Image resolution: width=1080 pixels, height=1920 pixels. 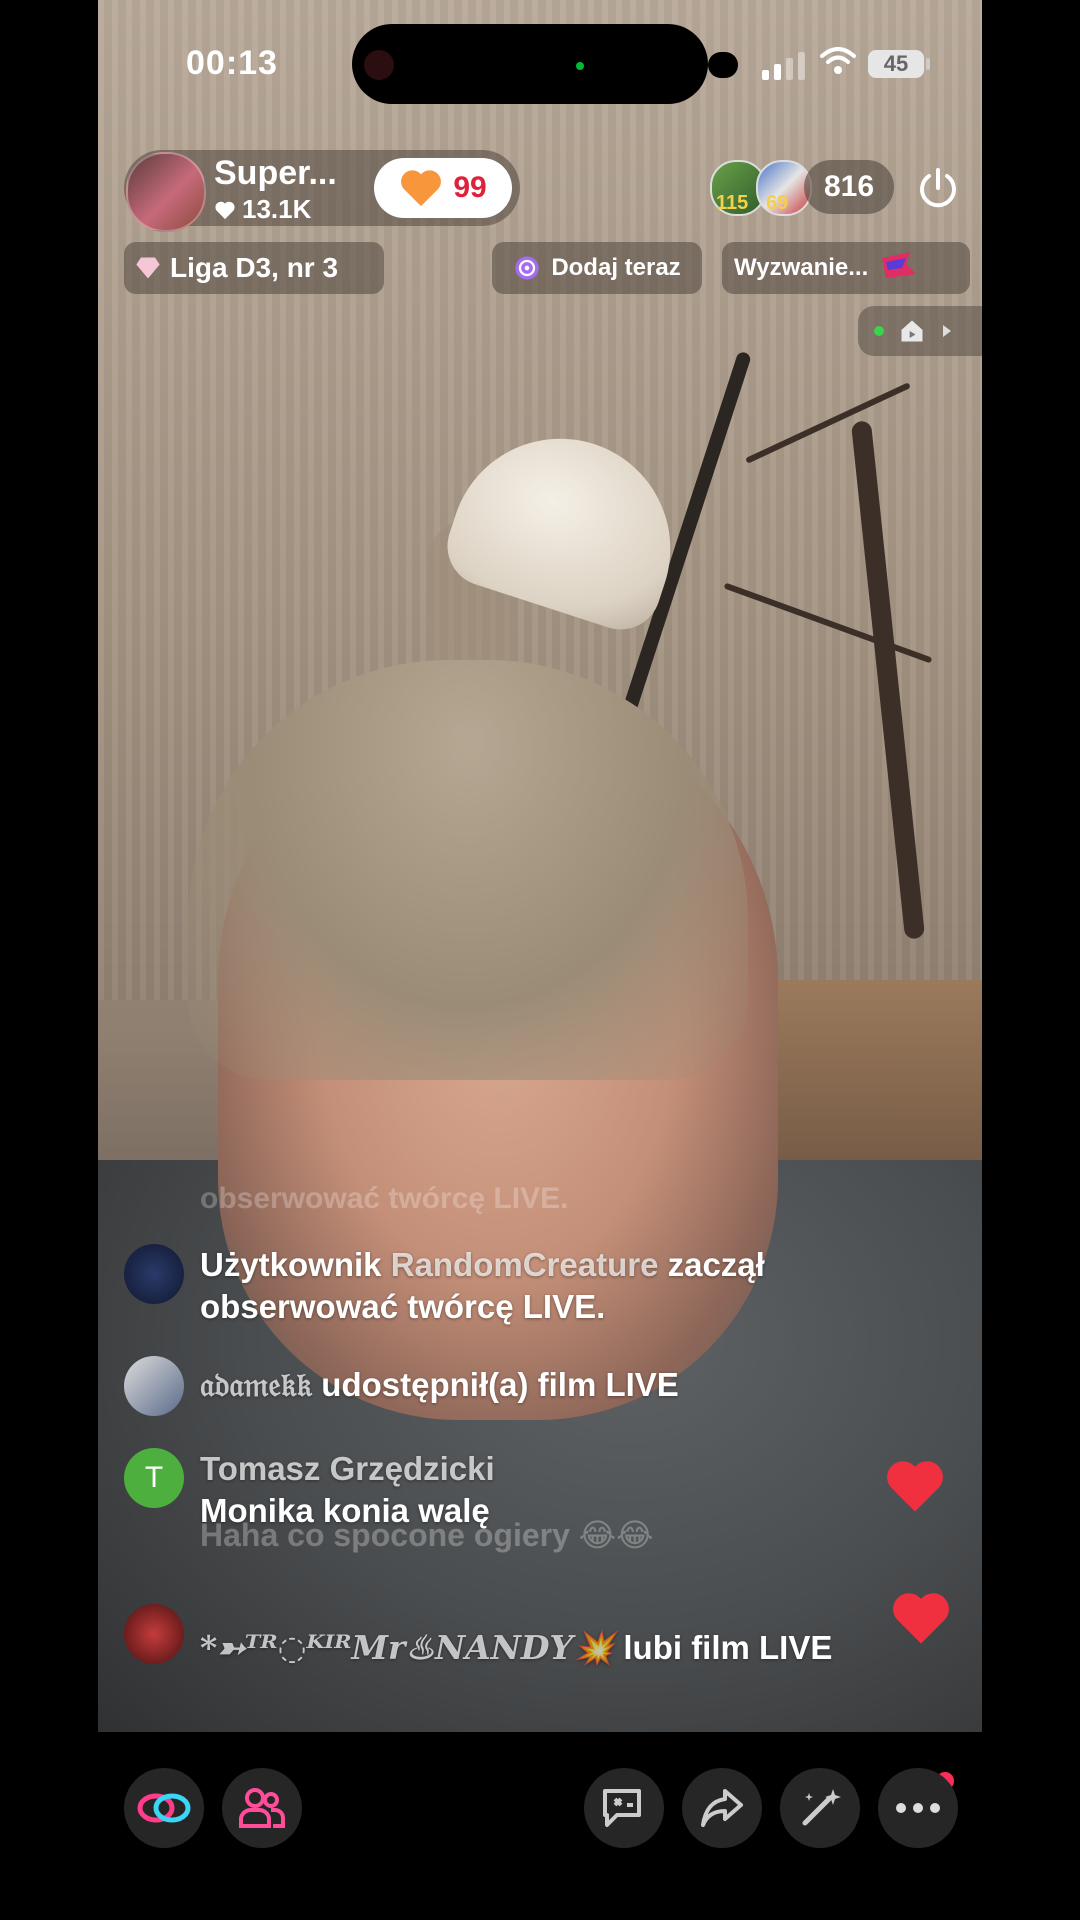 What do you see at coordinates (947, 331) in the screenshot?
I see `chevron-right-icon` at bounding box center [947, 331].